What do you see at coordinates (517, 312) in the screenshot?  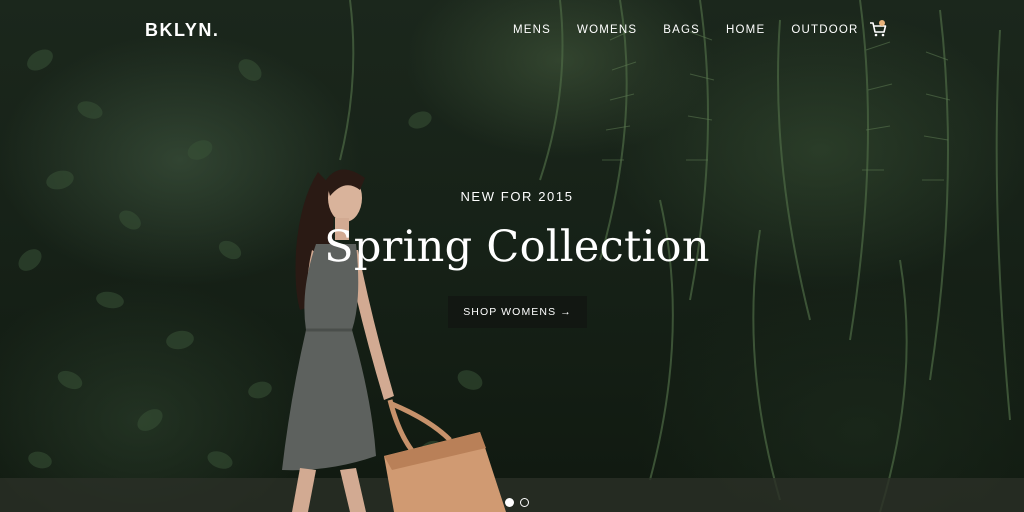 I see `shop-womens-button: SHOP WOMENS →` at bounding box center [517, 312].